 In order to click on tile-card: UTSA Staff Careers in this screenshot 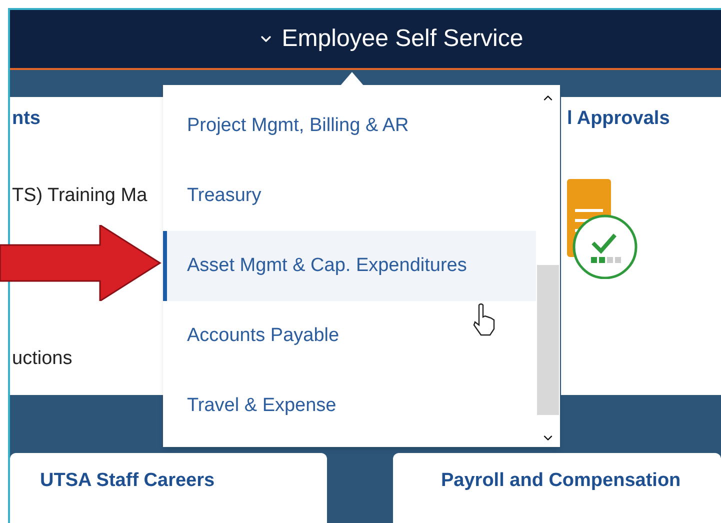, I will do `click(168, 488)`.